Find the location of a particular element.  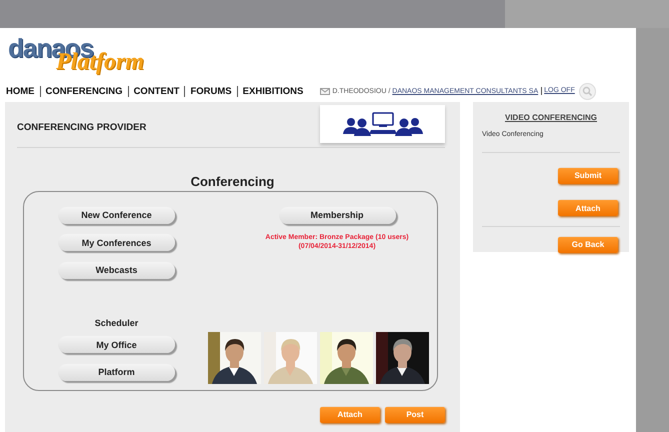

menu-button: Webcasts is located at coordinates (116, 270).